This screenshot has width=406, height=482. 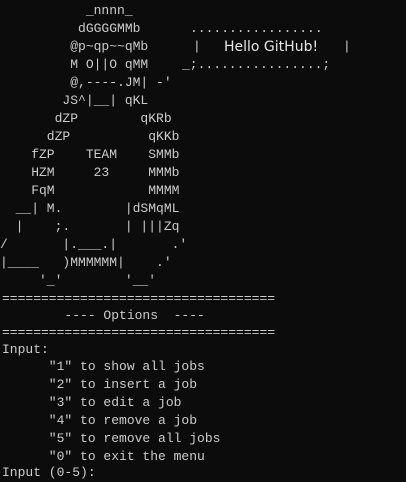 What do you see at coordinates (347, 46) in the screenshot?
I see `speech-bubble-right-edge: |` at bounding box center [347, 46].